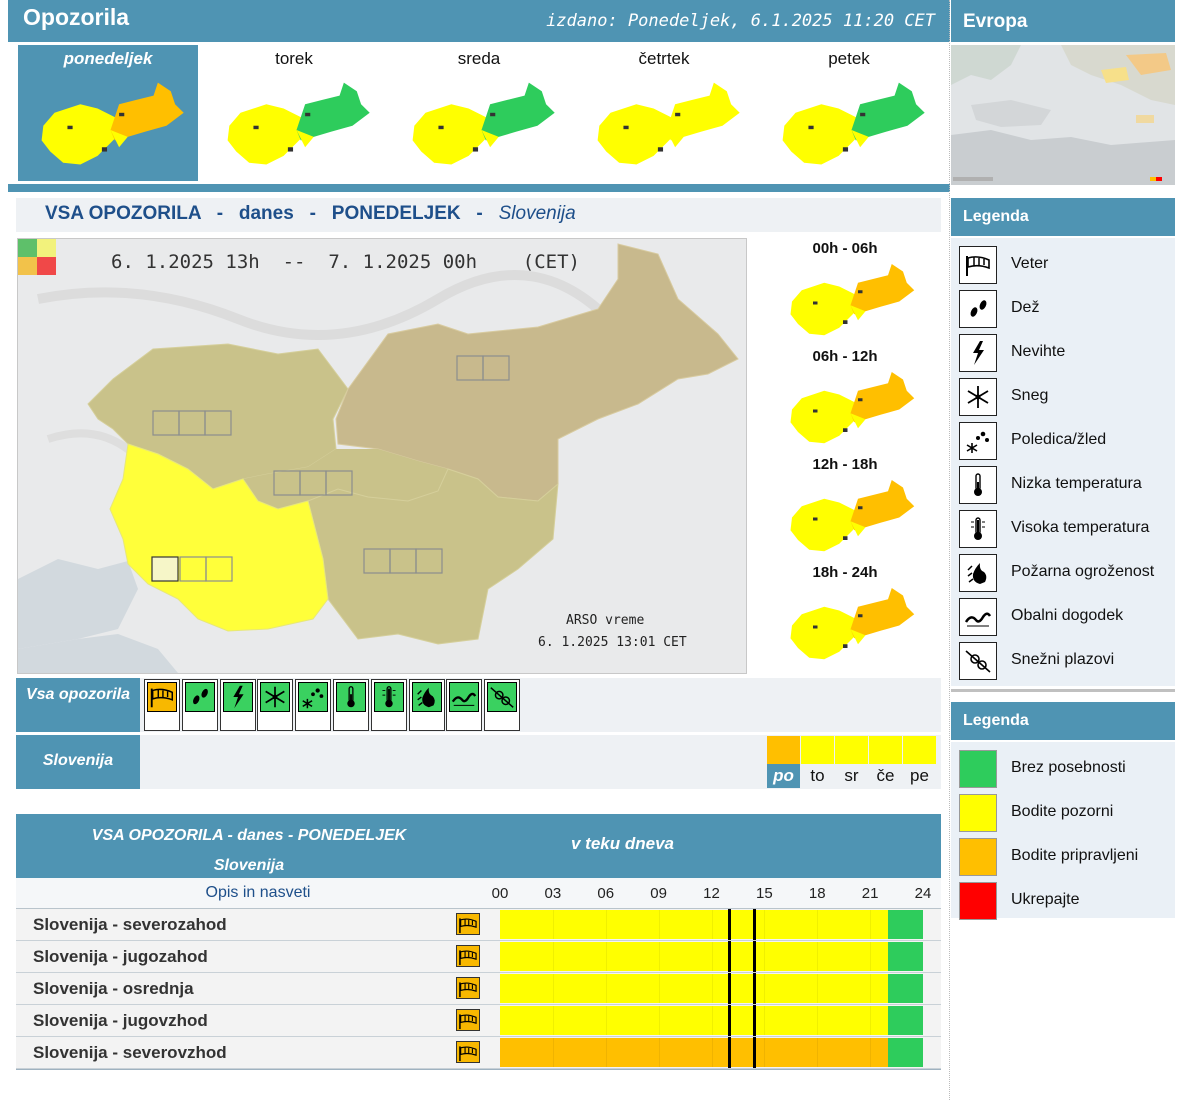  Describe the element at coordinates (885, 776) in the screenshot. I see `region-day-label: če` at that location.